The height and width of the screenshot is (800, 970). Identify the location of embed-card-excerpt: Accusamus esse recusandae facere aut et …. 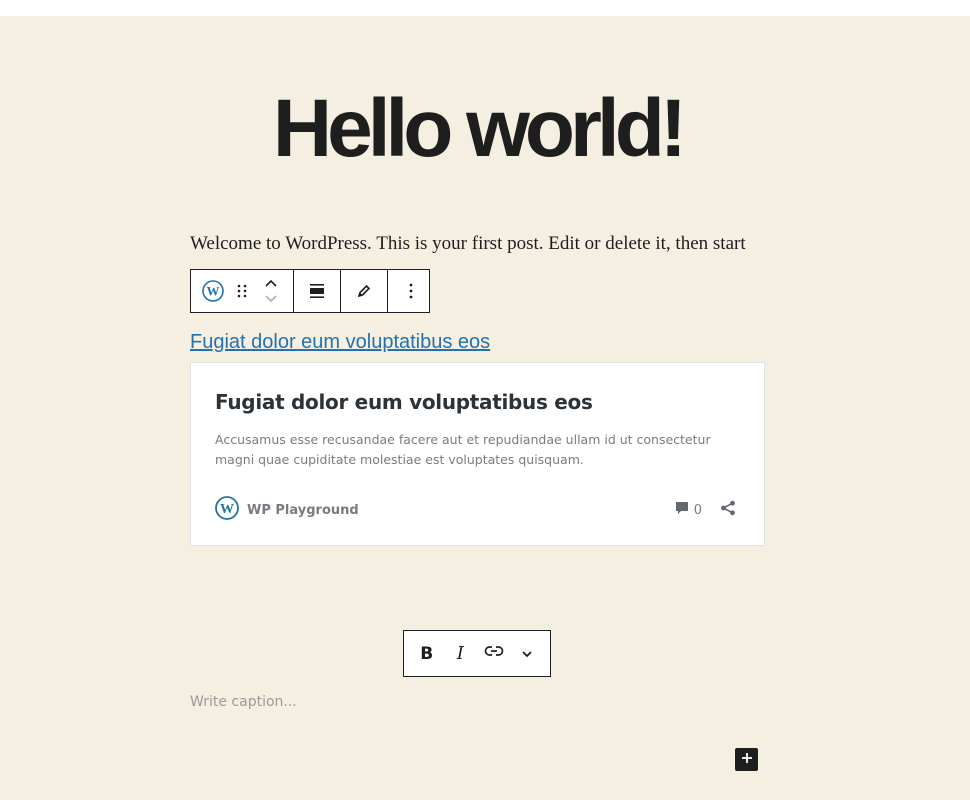
(463, 449).